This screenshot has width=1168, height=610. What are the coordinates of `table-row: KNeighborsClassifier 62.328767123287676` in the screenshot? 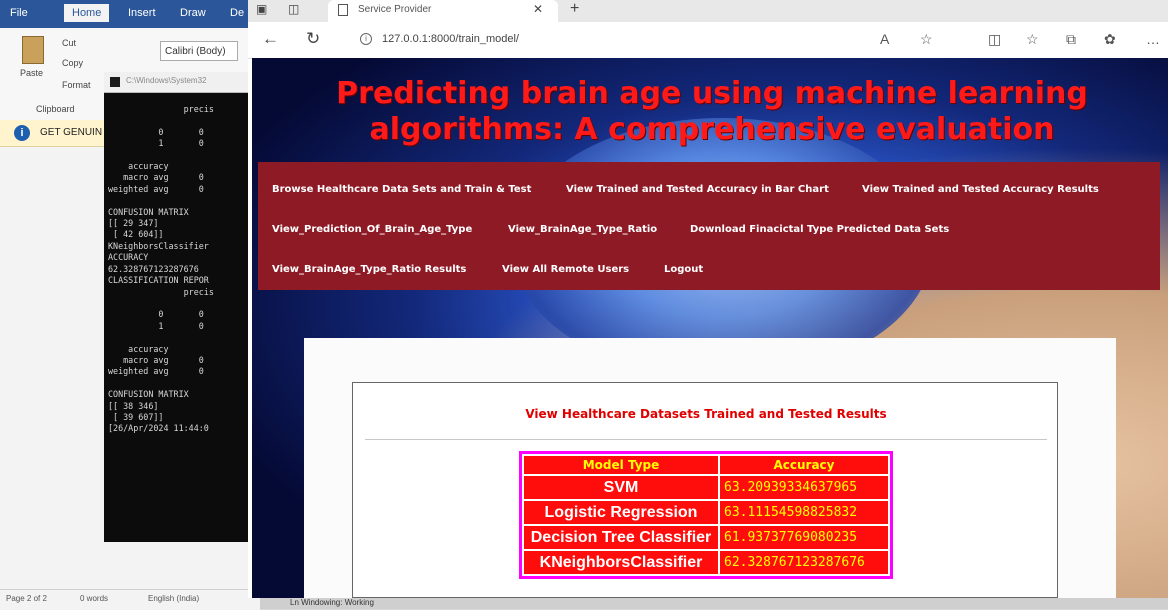 It's located at (706, 562).